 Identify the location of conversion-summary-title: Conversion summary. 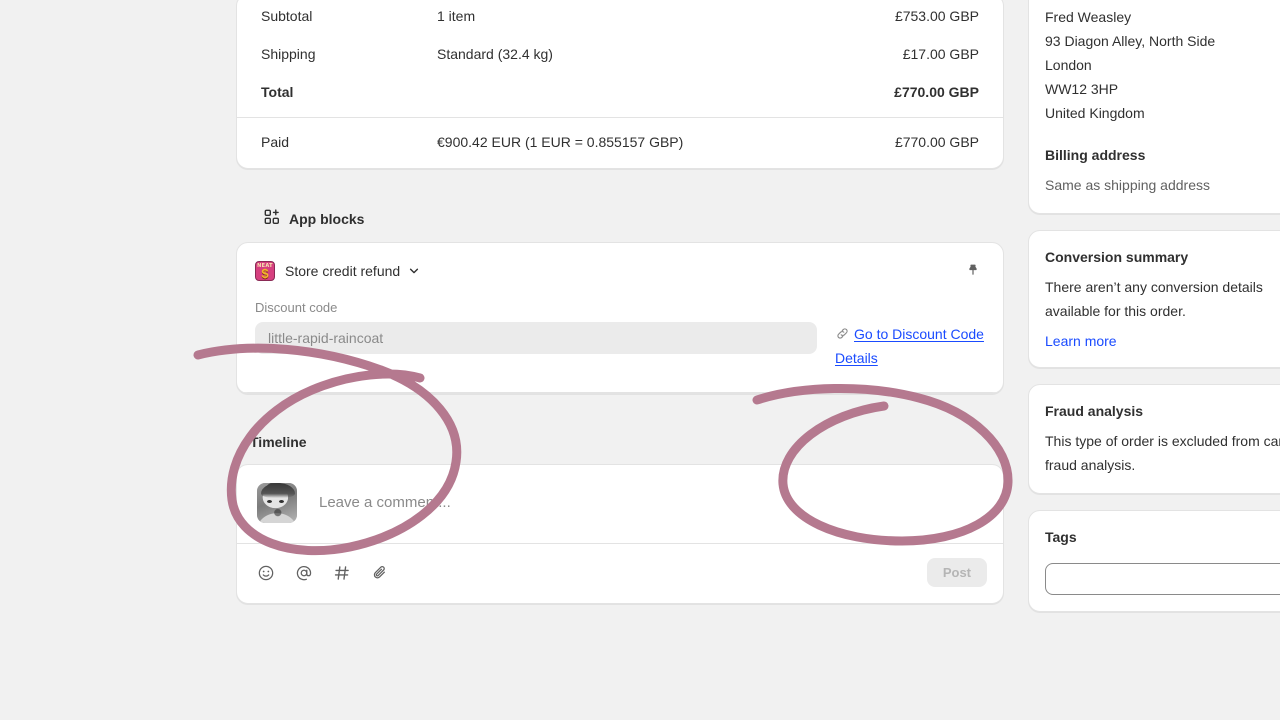
(1117, 257).